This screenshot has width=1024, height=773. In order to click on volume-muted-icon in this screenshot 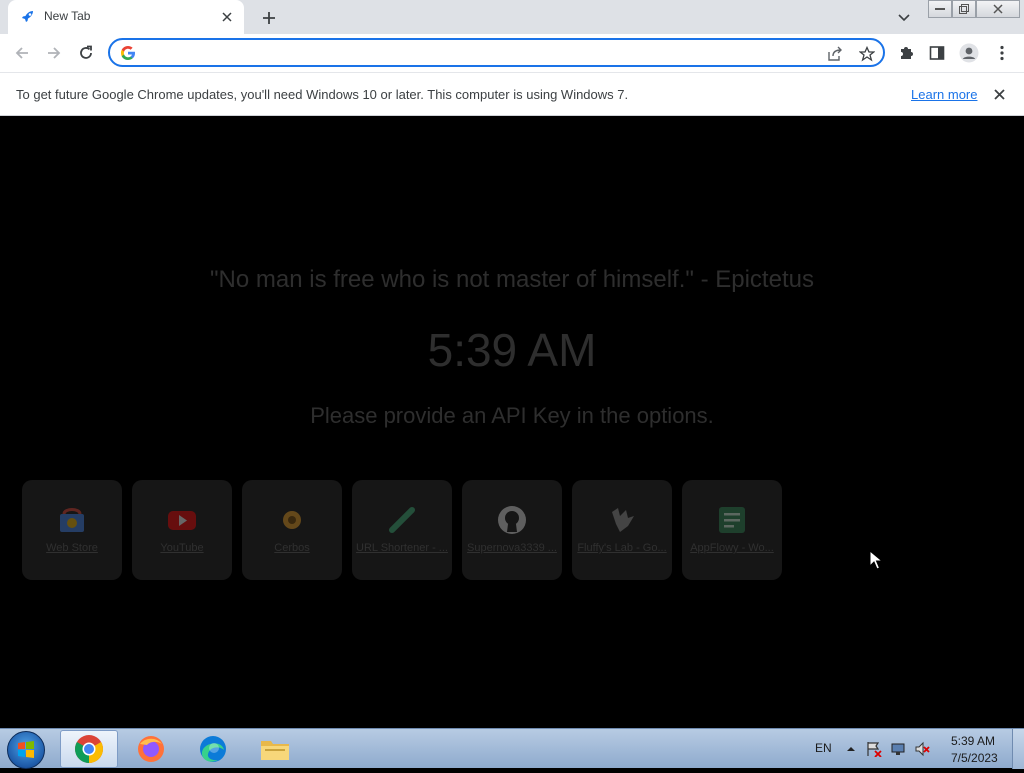, I will do `click(922, 749)`.